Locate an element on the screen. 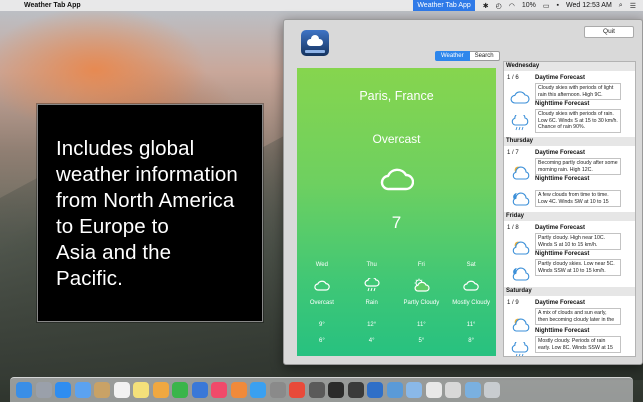 Image resolution: width=643 pixels, height=402 pixels. screenshot-icon is located at coordinates (453, 390).